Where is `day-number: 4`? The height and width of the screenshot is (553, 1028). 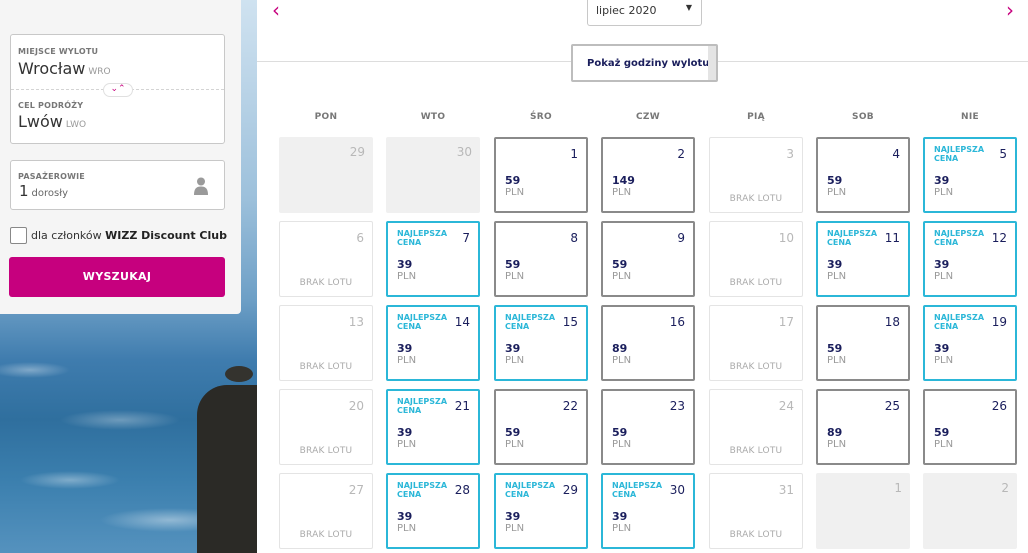
day-number: 4 is located at coordinates (896, 154).